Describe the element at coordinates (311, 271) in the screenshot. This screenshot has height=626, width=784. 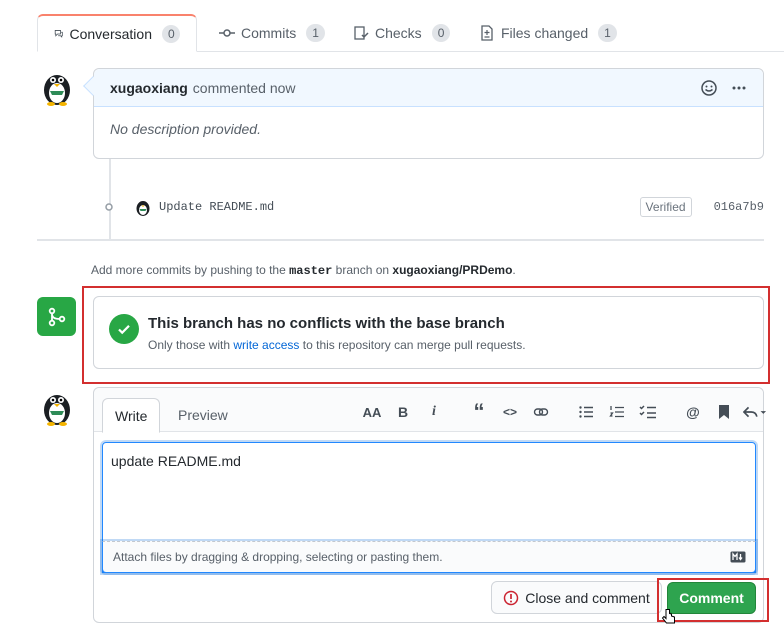
I see `branch-name: master` at that location.